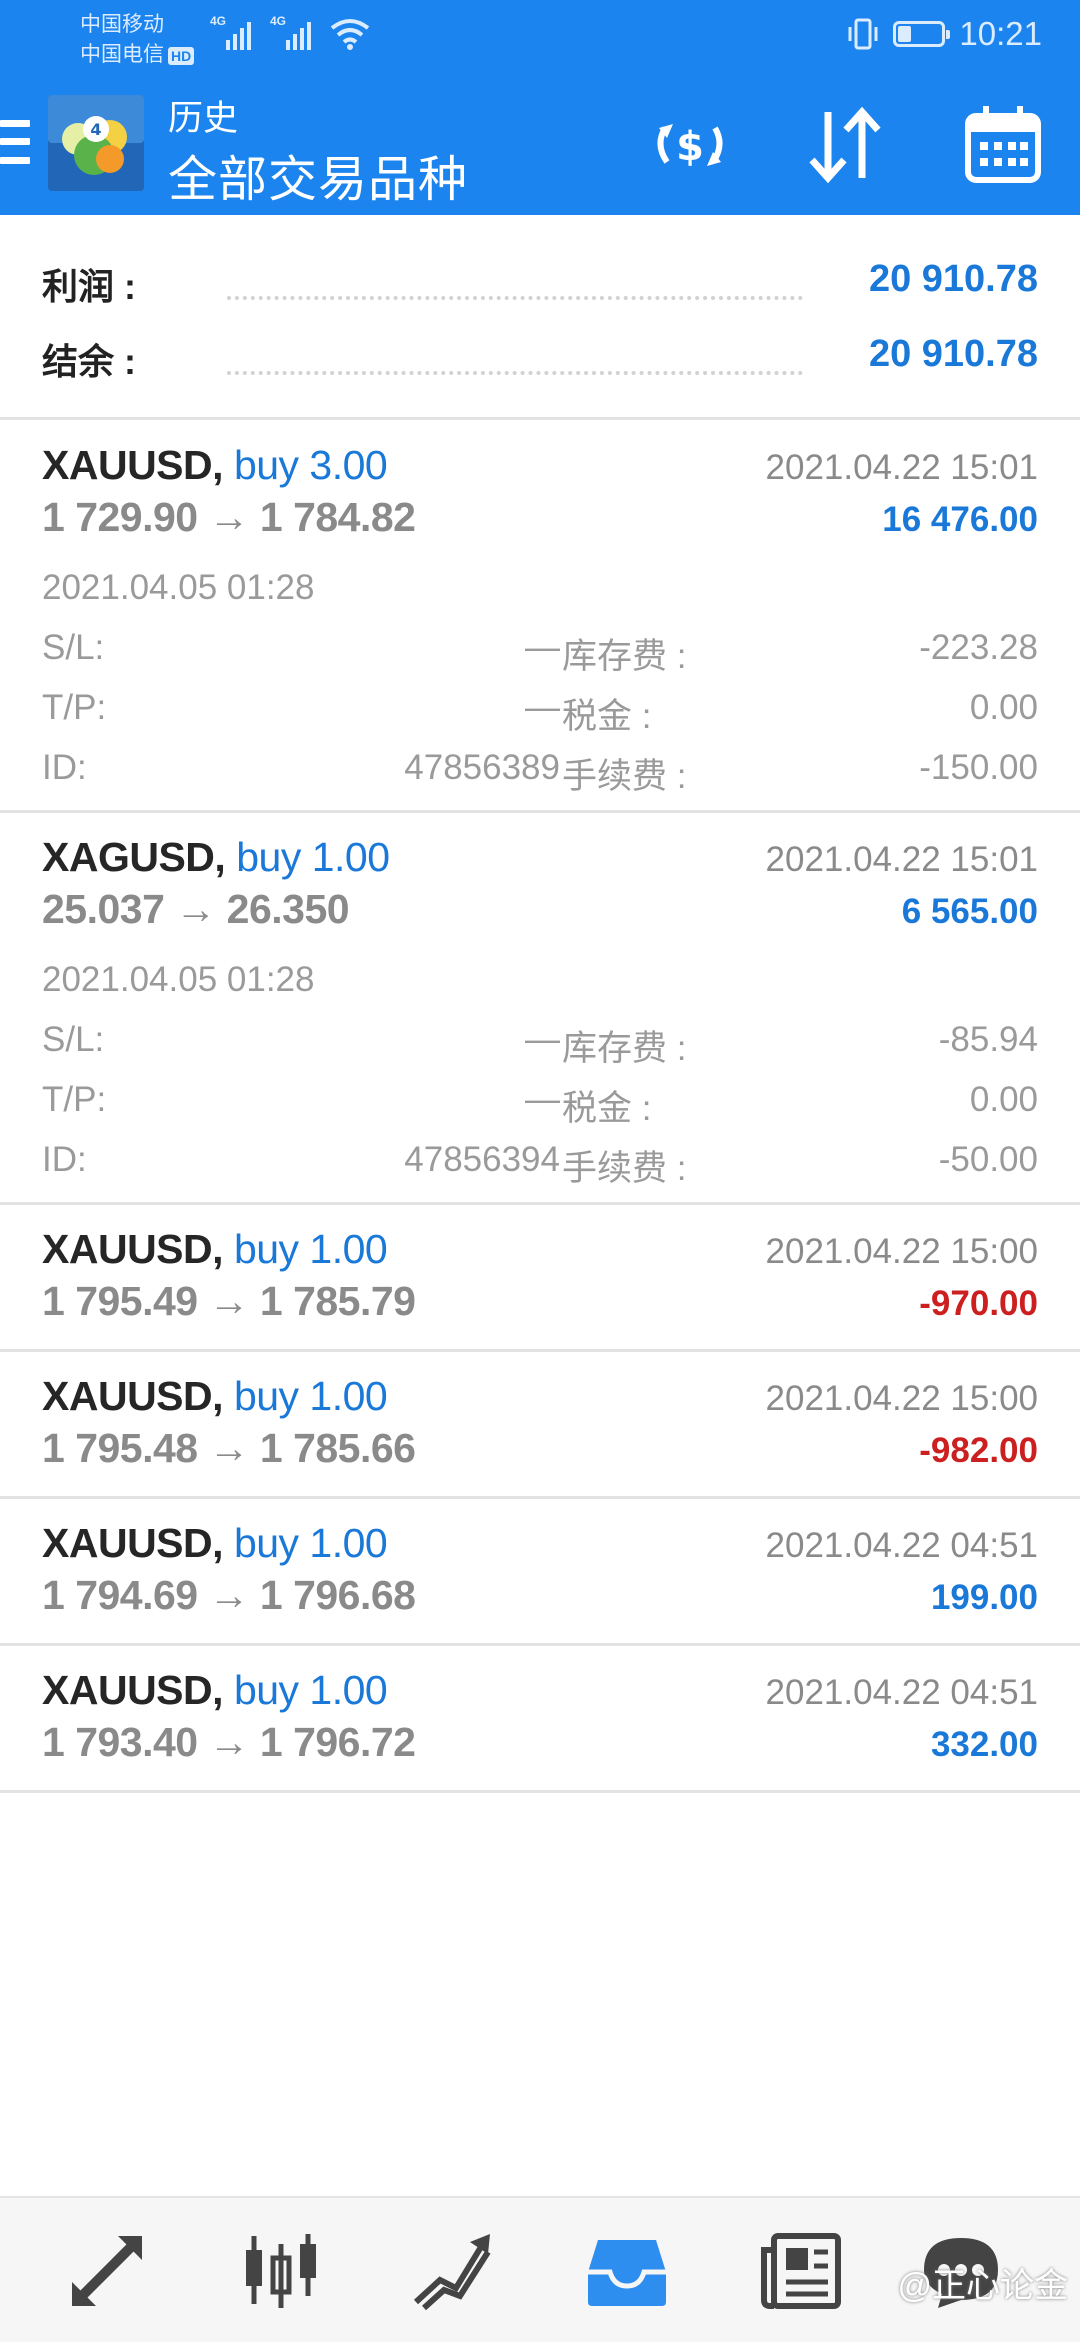 The width and height of the screenshot is (1080, 2342). I want to click on deal-prices: 1 794.69 → 1 796.68, so click(229, 1595).